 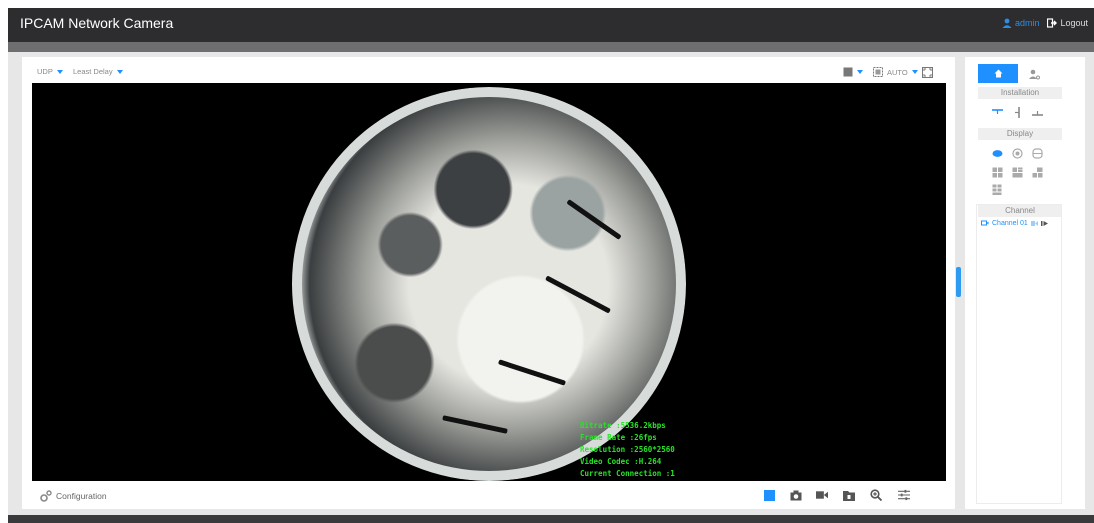 I want to click on camera-icon, so click(x=796, y=495).